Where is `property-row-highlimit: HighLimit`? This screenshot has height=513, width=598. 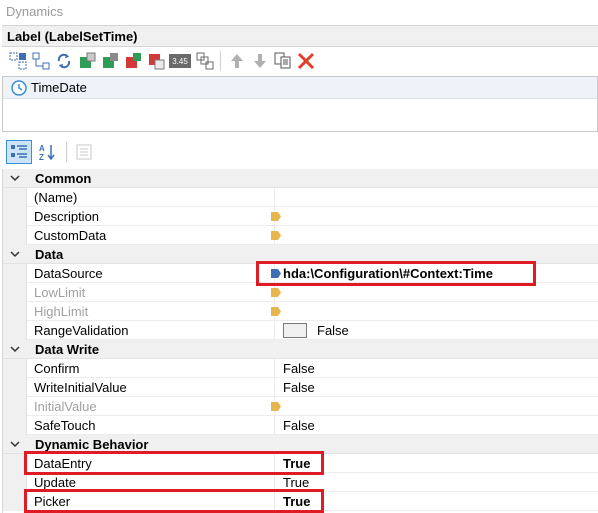
property-row-highlimit: HighLimit is located at coordinates (300, 311).